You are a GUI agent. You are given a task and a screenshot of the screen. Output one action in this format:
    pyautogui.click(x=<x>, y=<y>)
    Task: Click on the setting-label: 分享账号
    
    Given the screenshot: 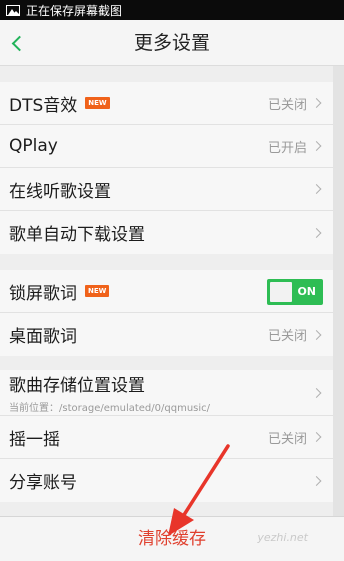 What is the action you would take?
    pyautogui.click(x=43, y=483)
    